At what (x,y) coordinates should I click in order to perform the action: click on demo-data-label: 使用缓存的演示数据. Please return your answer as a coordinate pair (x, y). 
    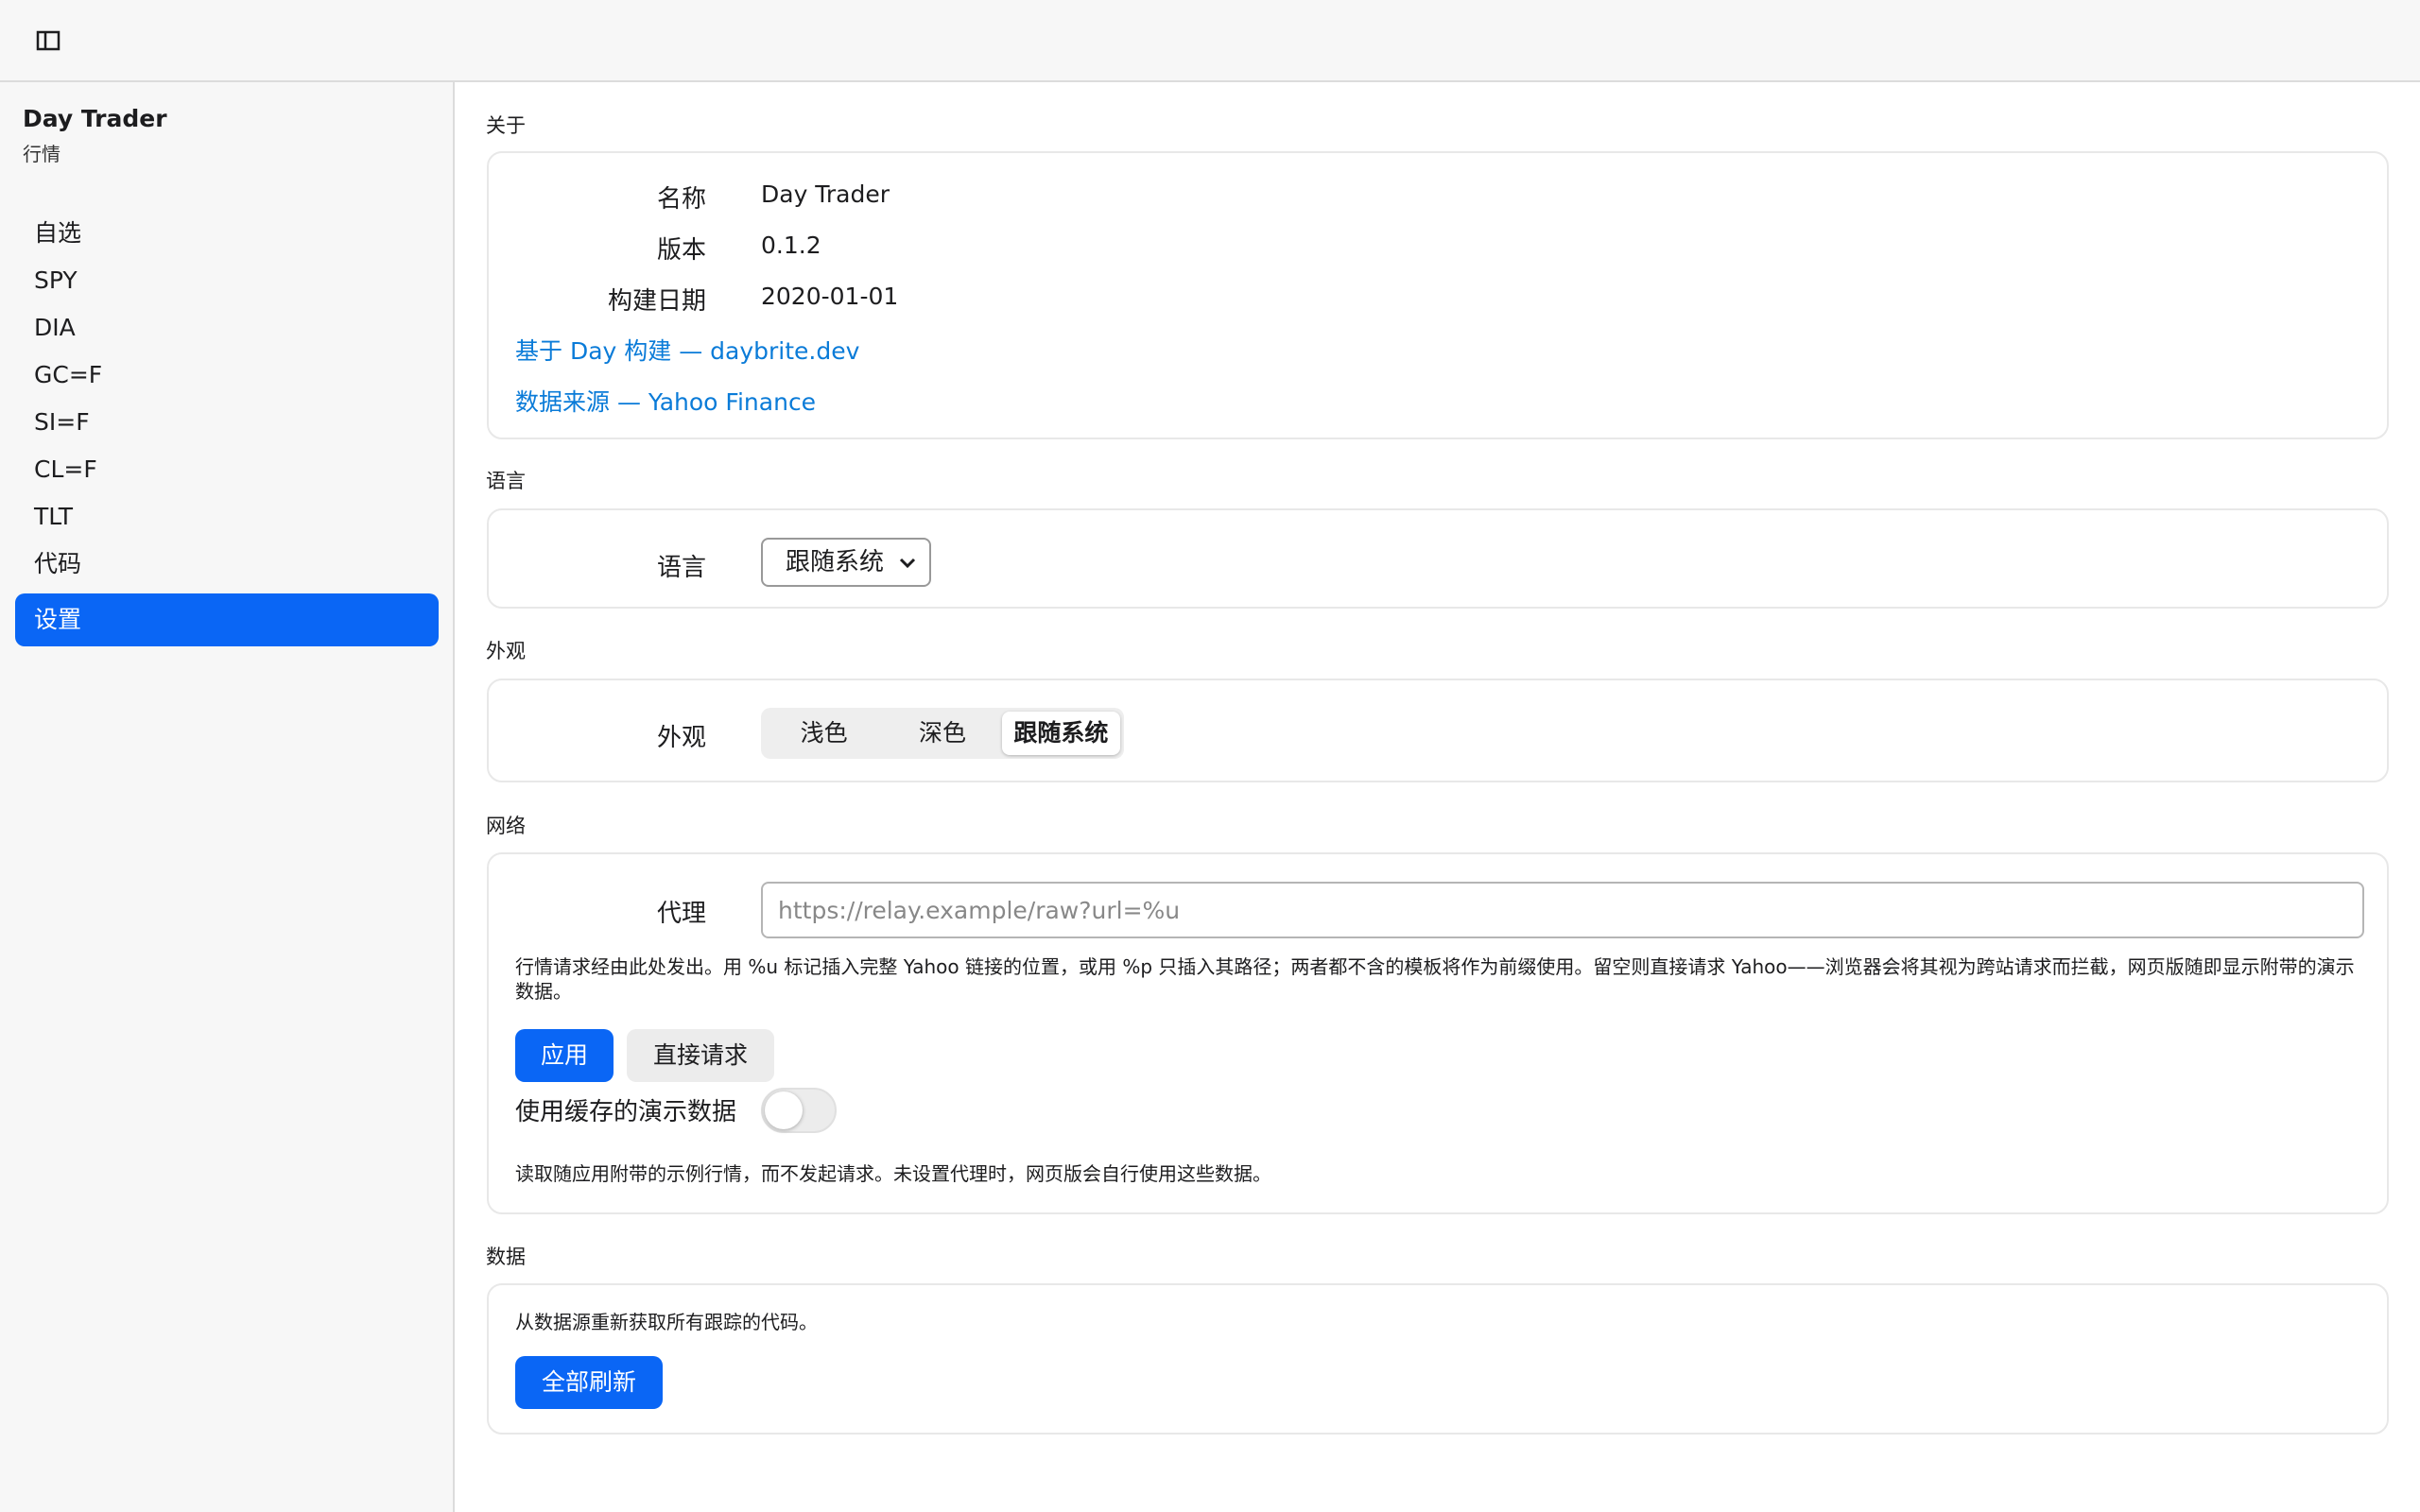
    Looking at the image, I should click on (626, 1112).